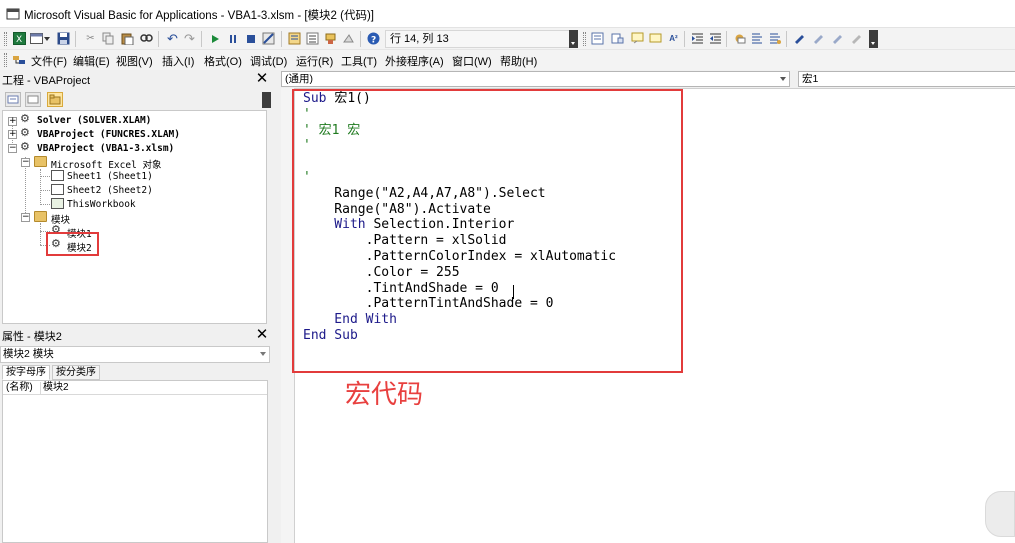  I want to click on folder-icon, so click(40, 161).